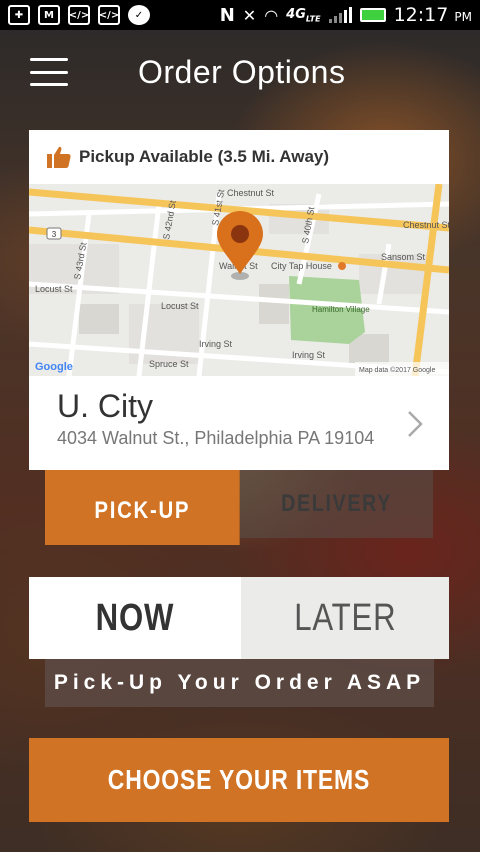 This screenshot has height=852, width=480. Describe the element at coordinates (397, 370) in the screenshot. I see `map-attribution: Map data ©2017 Google` at that location.